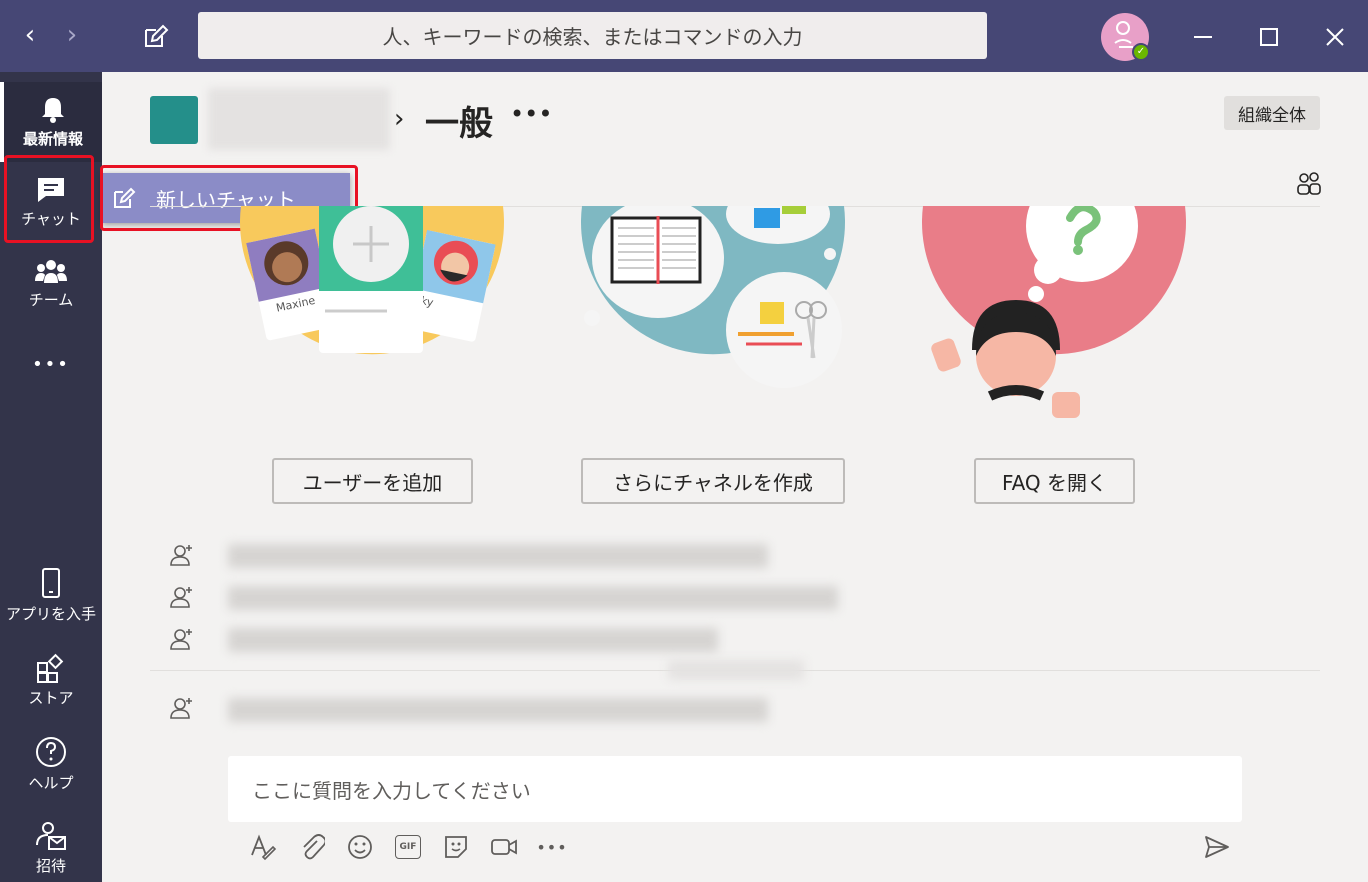  I want to click on open-faq-button: FAQ を開く, so click(1054, 481).